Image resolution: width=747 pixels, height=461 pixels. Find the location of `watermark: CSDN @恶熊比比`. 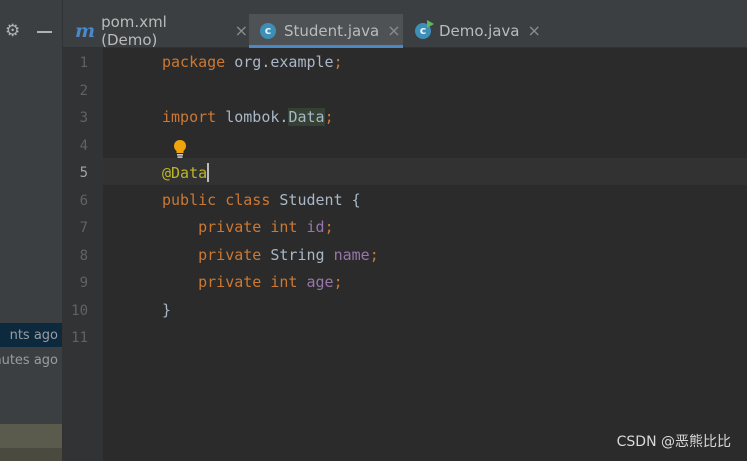

watermark: CSDN @恶熊比比 is located at coordinates (673, 442).